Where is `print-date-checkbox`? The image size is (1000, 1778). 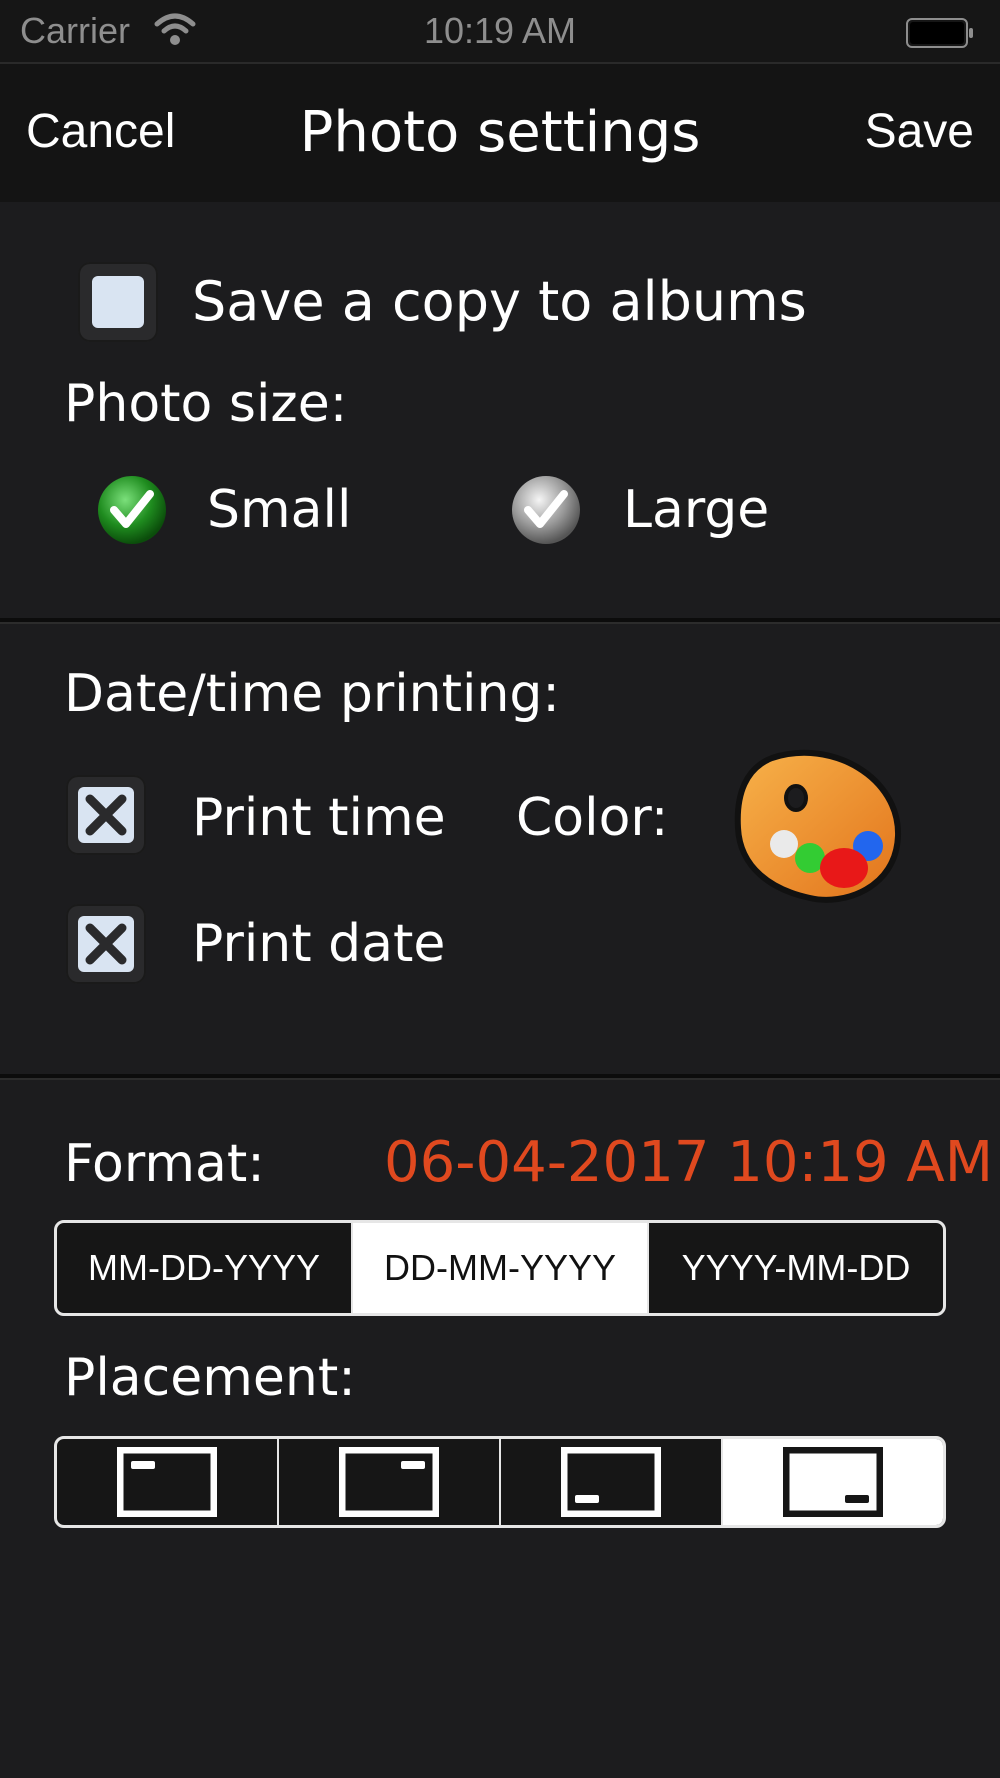 print-date-checkbox is located at coordinates (106, 944).